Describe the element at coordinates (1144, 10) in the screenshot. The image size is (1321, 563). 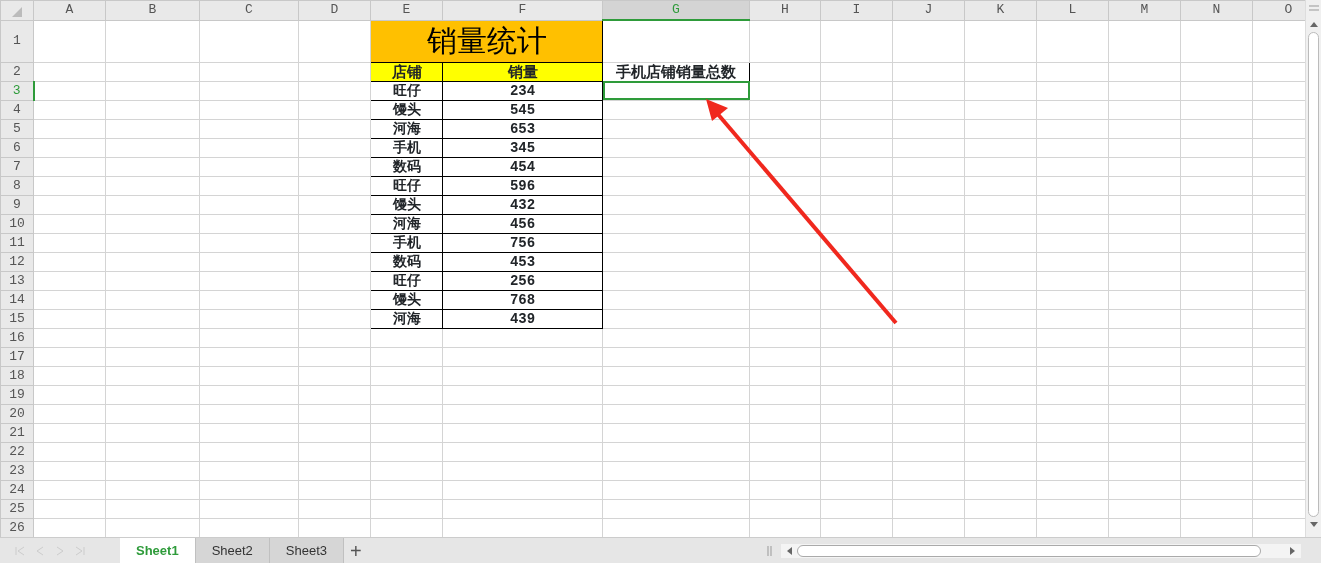
I see `column-header: M` at that location.